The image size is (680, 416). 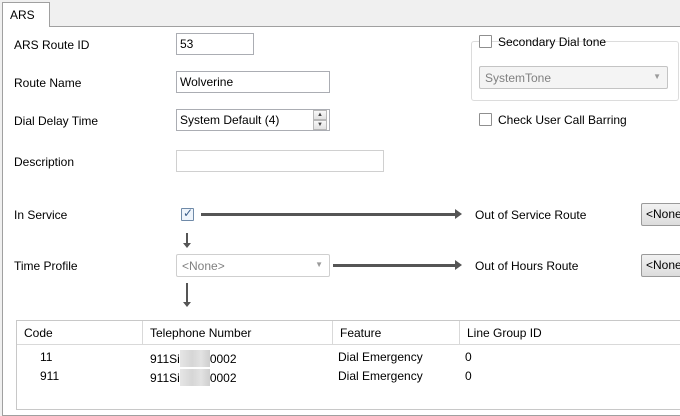 What do you see at coordinates (328, 214) in the screenshot?
I see `in-service-flow-line` at bounding box center [328, 214].